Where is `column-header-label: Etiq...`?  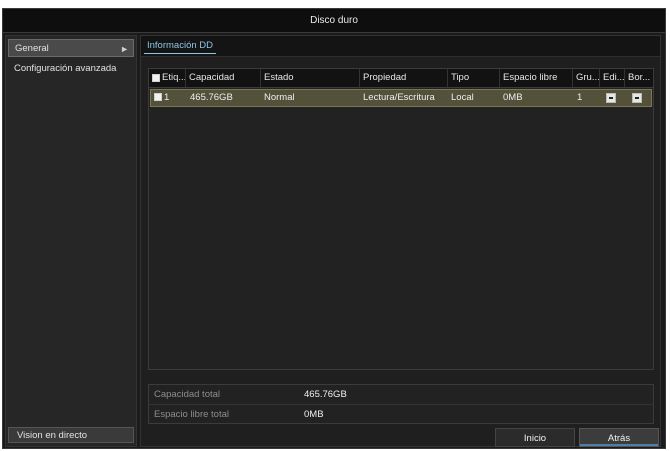
column-header-label: Etiq... is located at coordinates (172, 78).